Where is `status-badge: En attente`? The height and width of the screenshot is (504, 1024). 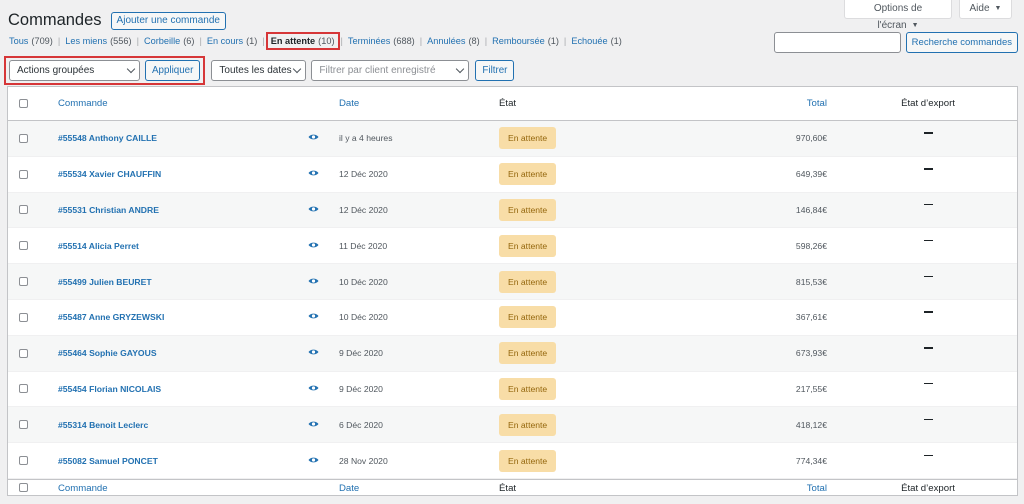 status-badge: En attente is located at coordinates (528, 317).